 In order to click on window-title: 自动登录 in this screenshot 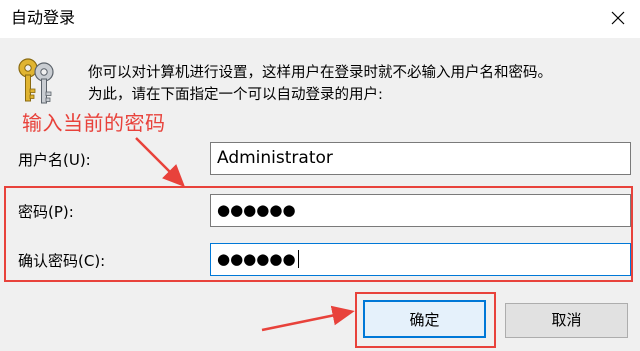, I will do `click(43, 17)`.